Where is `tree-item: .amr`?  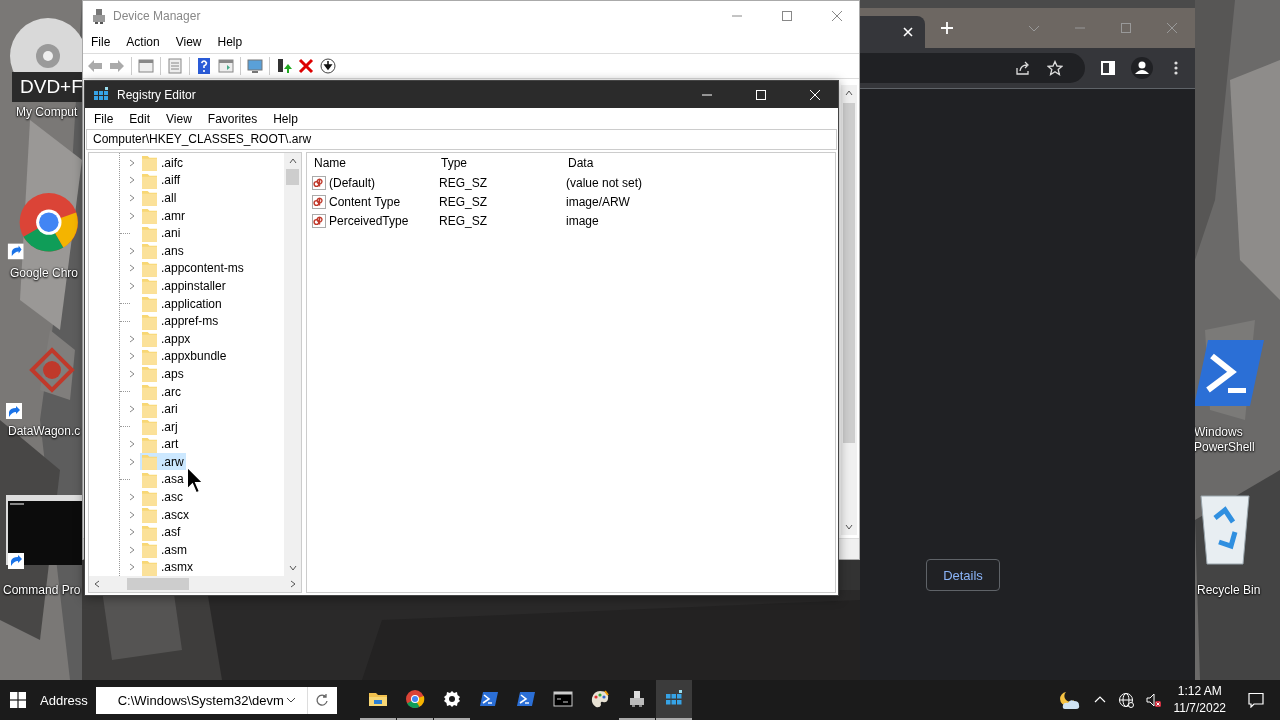
tree-item: .amr is located at coordinates (163, 216).